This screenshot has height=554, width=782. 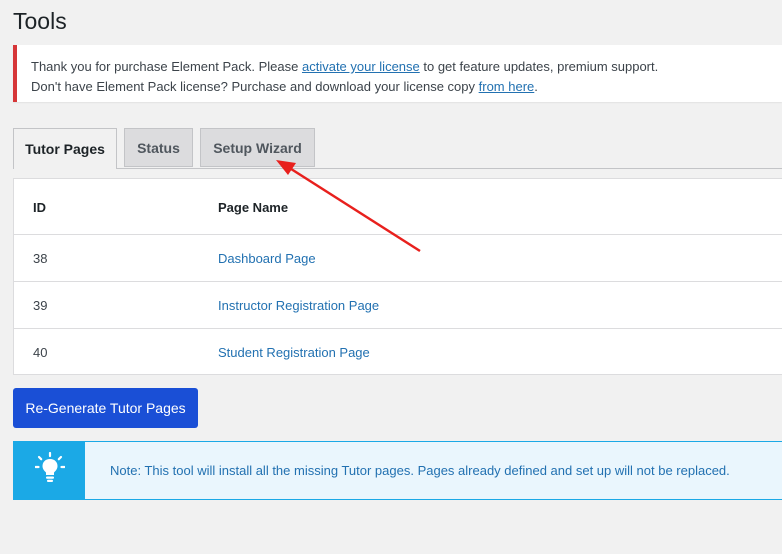 I want to click on table-row: 38 Dashboard Page, so click(x=398, y=258).